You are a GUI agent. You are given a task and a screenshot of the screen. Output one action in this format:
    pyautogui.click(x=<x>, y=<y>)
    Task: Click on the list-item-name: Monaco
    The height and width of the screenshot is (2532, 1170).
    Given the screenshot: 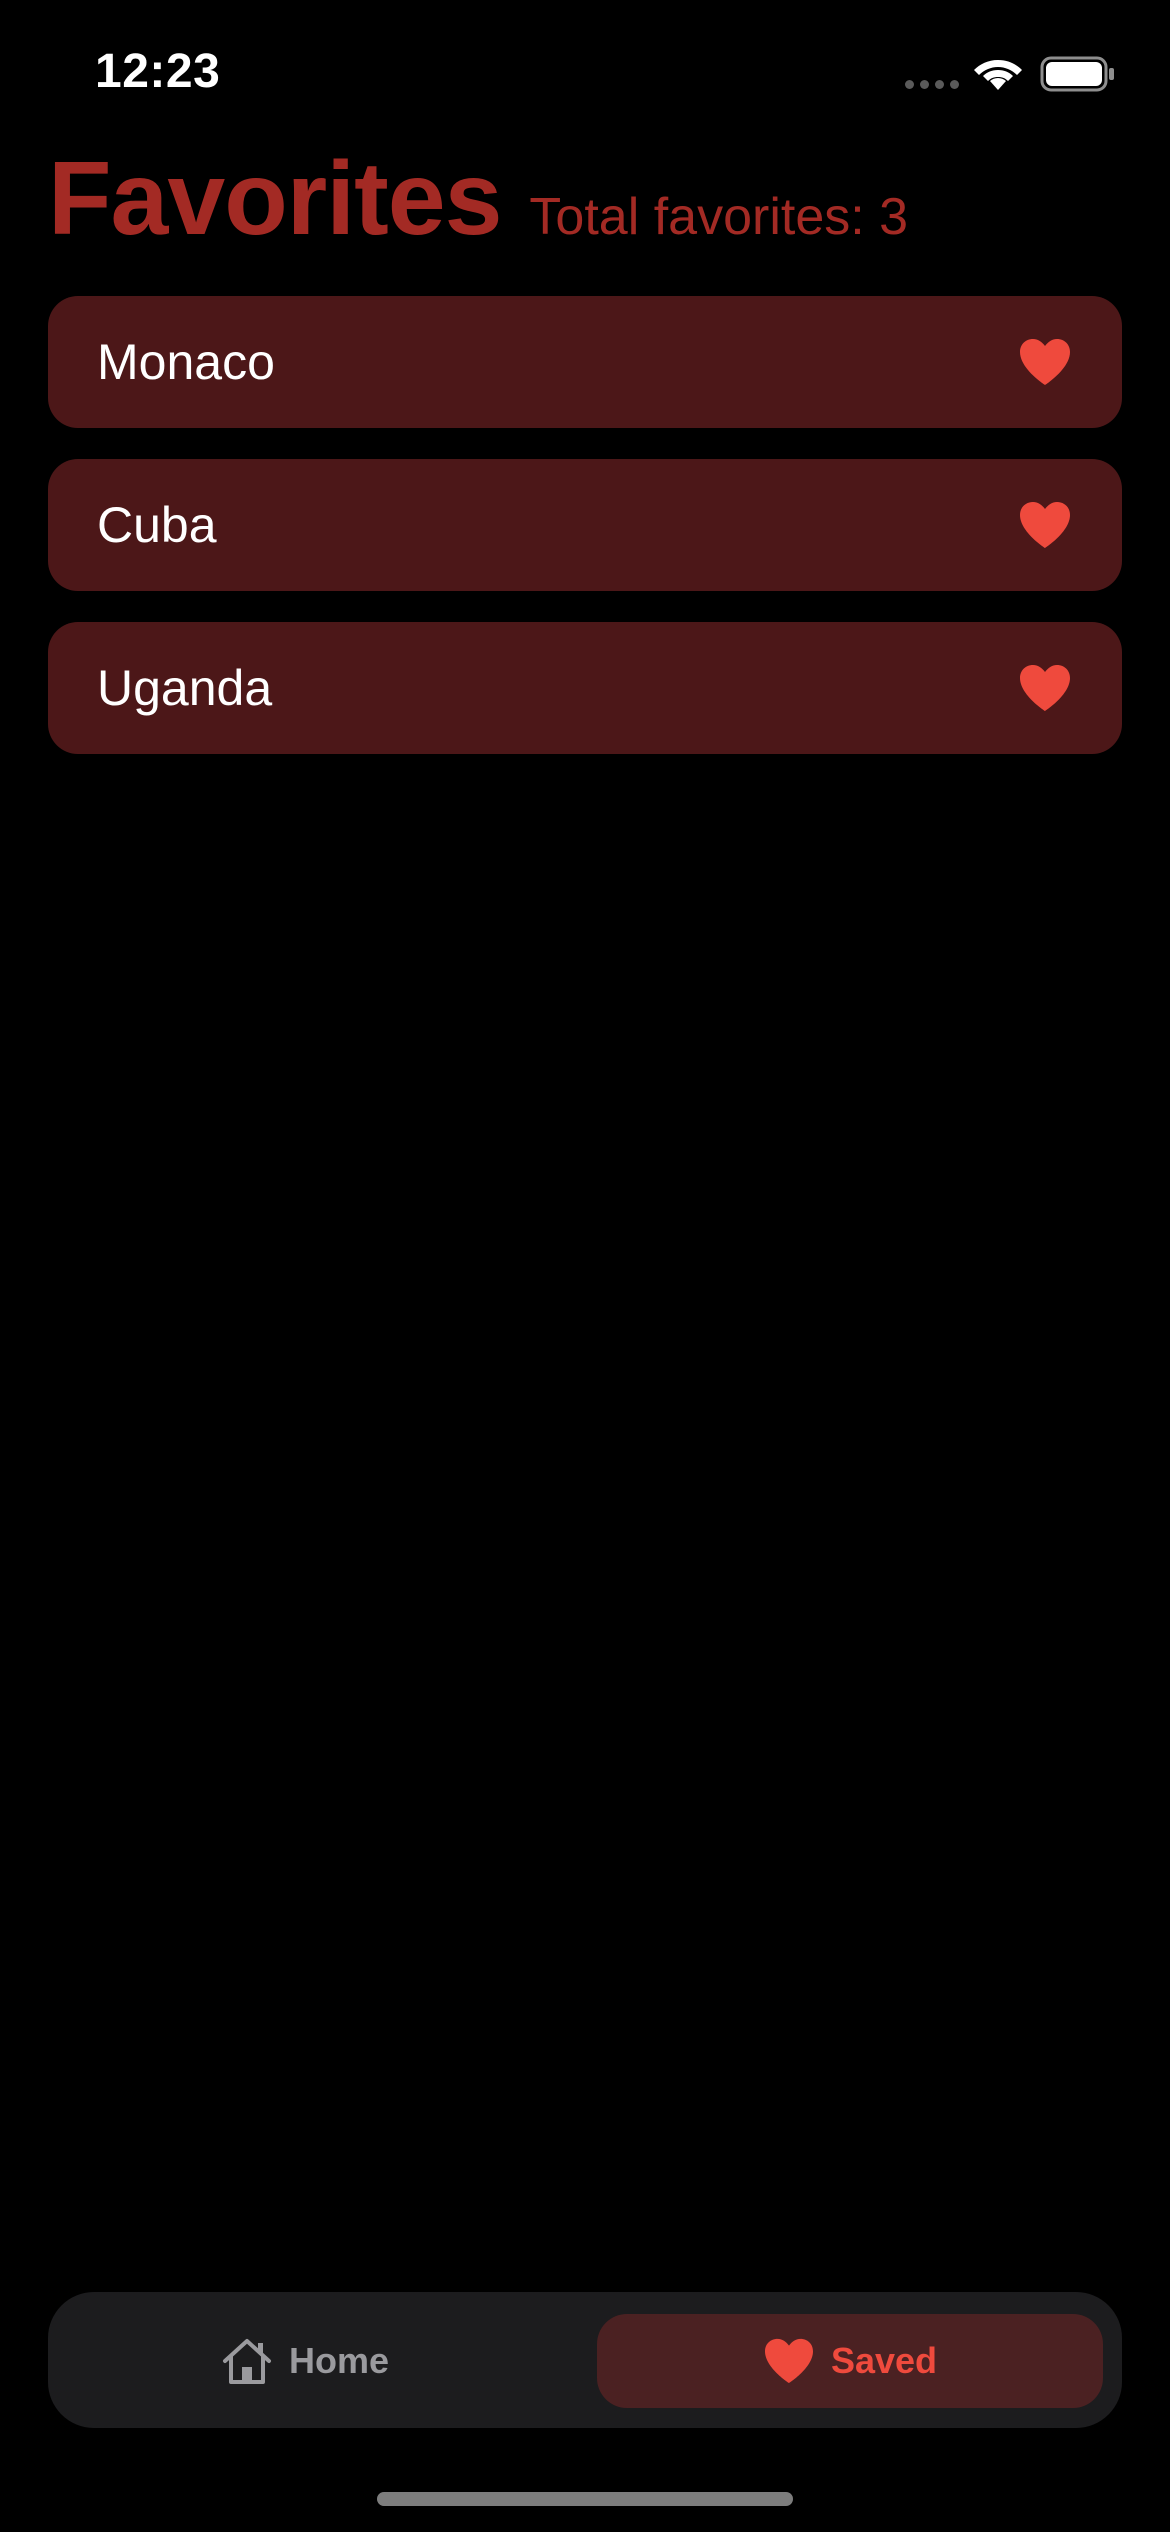 What is the action you would take?
    pyautogui.click(x=186, y=362)
    